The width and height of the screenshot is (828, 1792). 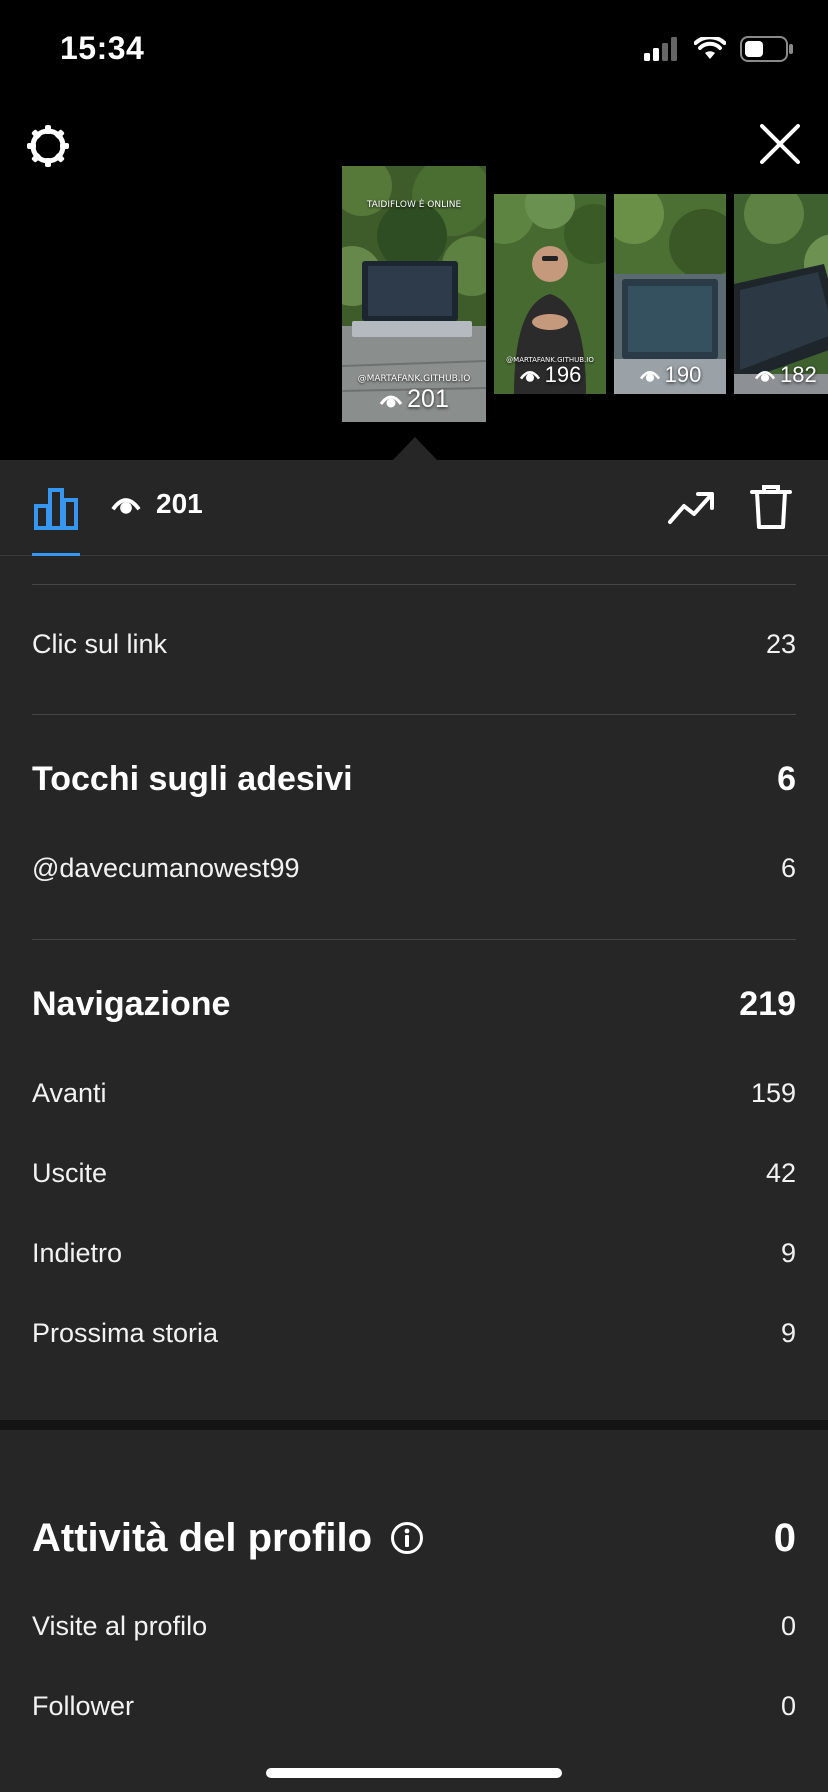 I want to click on thumbnail-views: 190, so click(x=670, y=375).